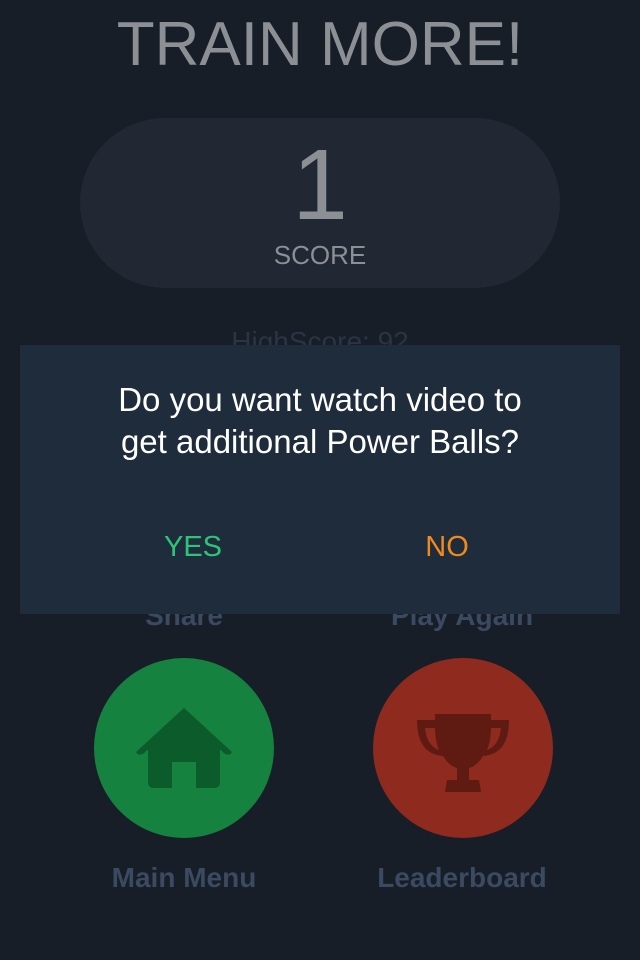 This screenshot has height=960, width=640. Describe the element at coordinates (462, 877) in the screenshot. I see `leaderboard-label: Leaderboard` at that location.